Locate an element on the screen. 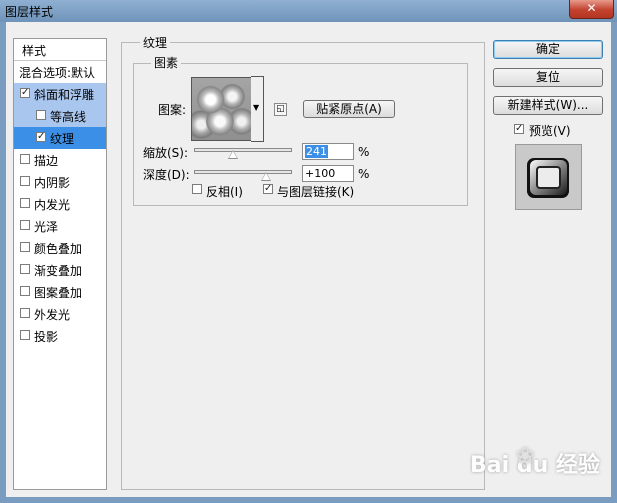 This screenshot has width=617, height=503. style-item: 等高线 is located at coordinates (60, 116).